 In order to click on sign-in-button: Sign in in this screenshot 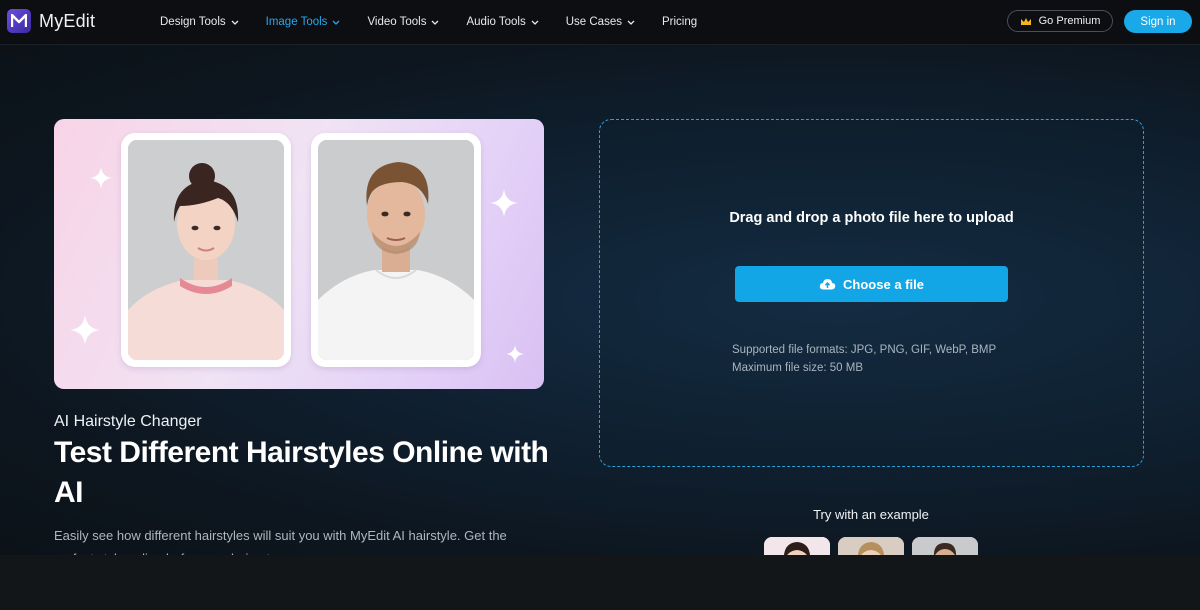, I will do `click(1158, 21)`.